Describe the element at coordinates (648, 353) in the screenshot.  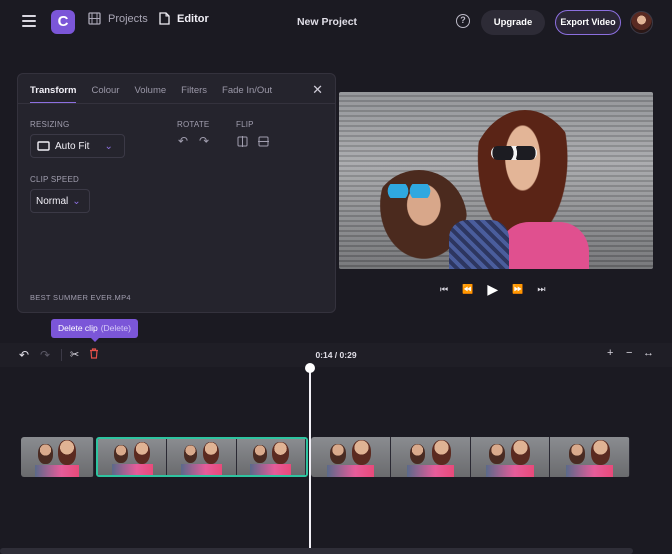
I see `fit-timeline-icon: ↔` at that location.